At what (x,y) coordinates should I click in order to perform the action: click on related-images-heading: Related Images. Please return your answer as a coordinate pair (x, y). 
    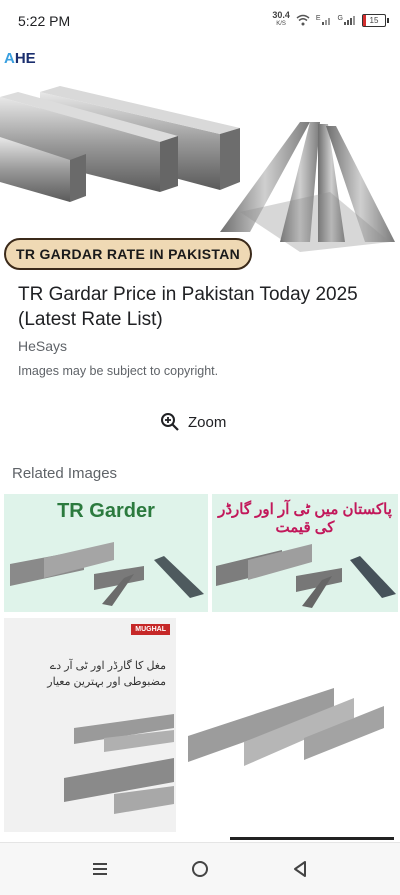
    Looking at the image, I should click on (65, 473).